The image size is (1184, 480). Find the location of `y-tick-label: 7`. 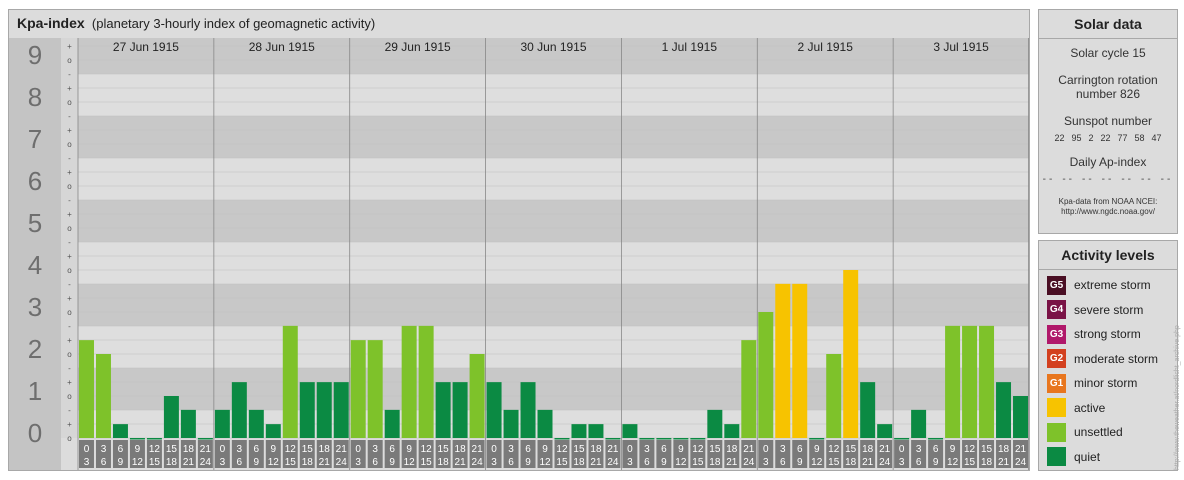

y-tick-label: 7 is located at coordinates (35, 139).